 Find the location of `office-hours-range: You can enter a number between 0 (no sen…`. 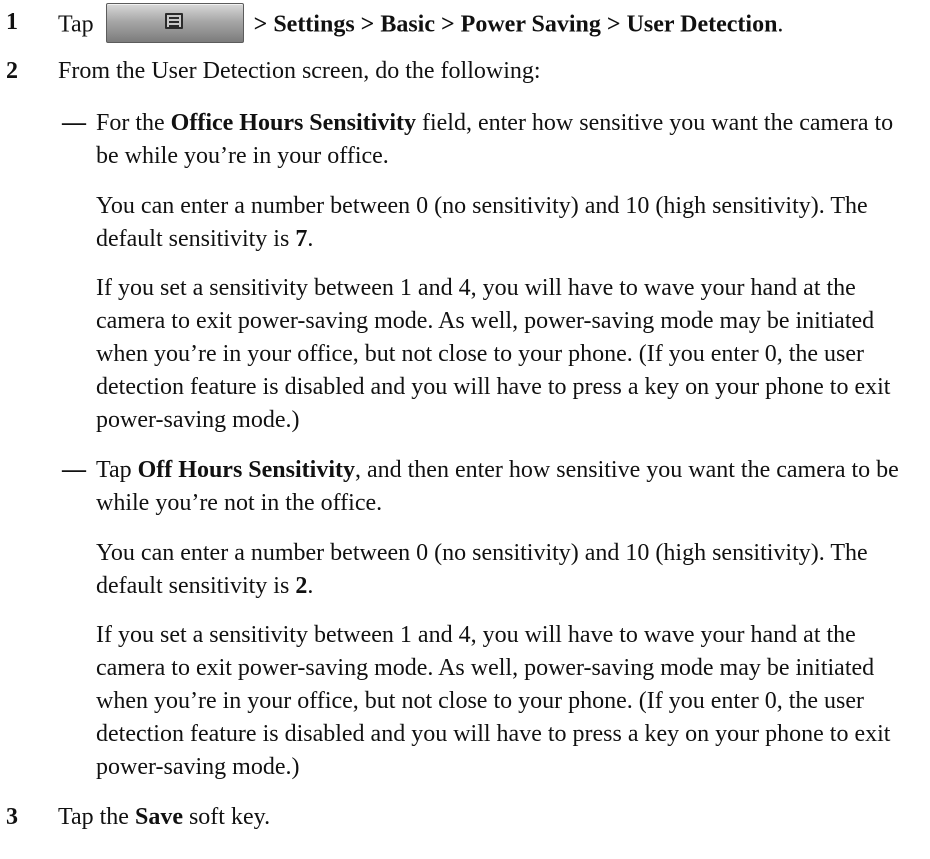

office-hours-range: You can enter a number between 0 (no sen… is located at coordinates (506, 223).